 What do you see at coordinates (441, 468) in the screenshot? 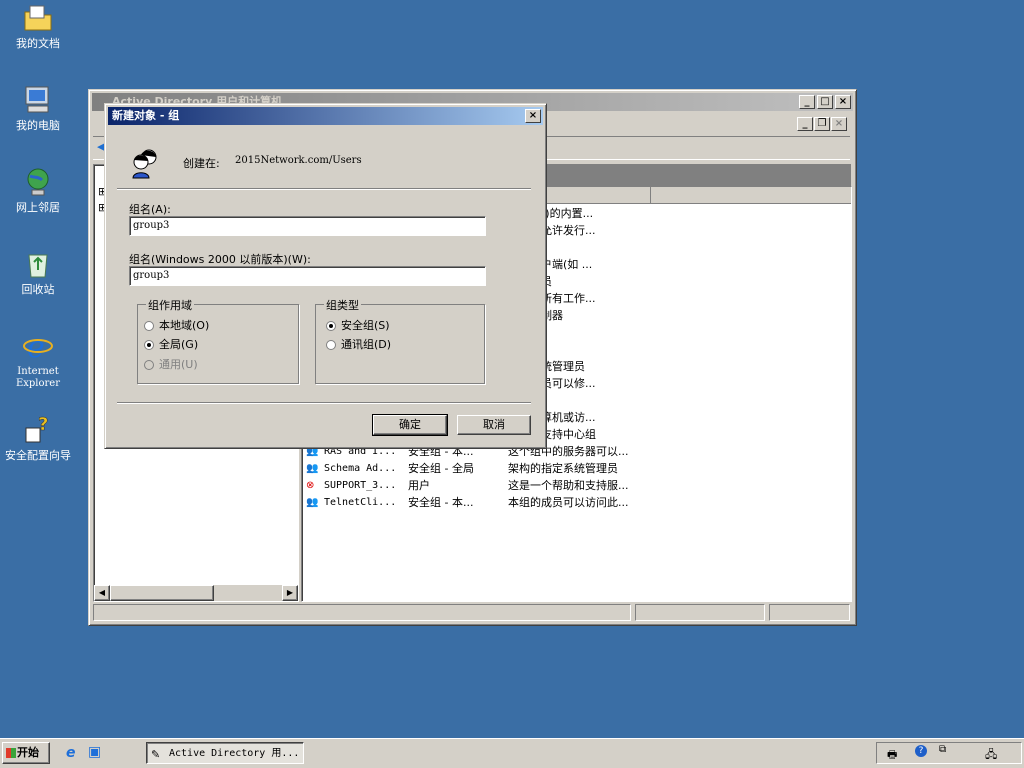
I see `list-cell-type: 安全组 - 全局` at bounding box center [441, 468].